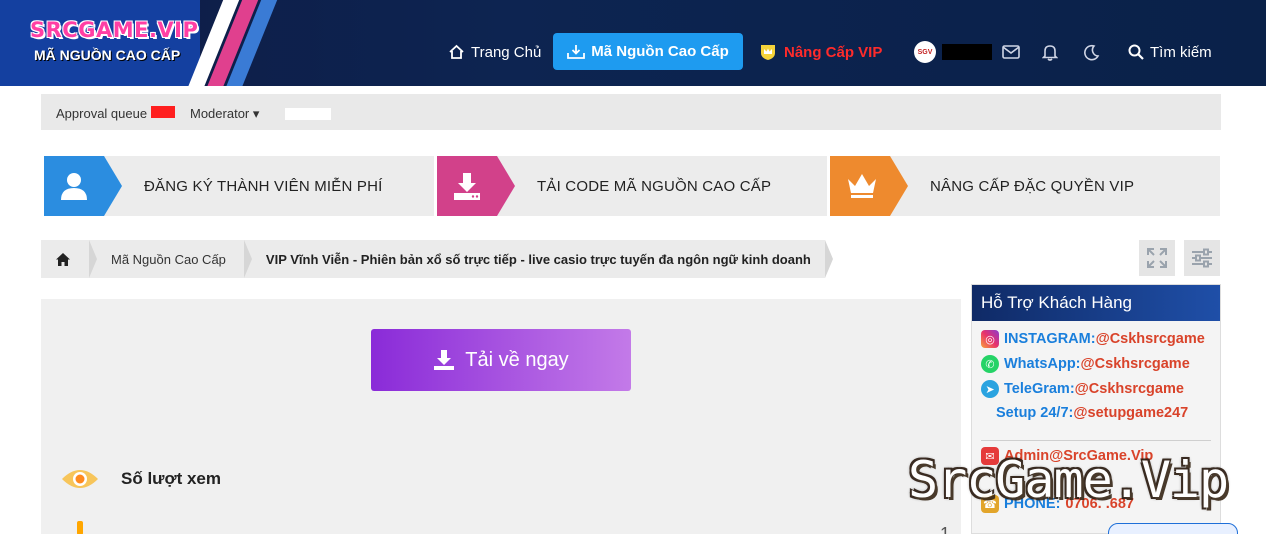 This screenshot has height=534, width=1266. Describe the element at coordinates (1129, 389) in the screenshot. I see `telegram-handle: @Cskhsrcgame` at that location.